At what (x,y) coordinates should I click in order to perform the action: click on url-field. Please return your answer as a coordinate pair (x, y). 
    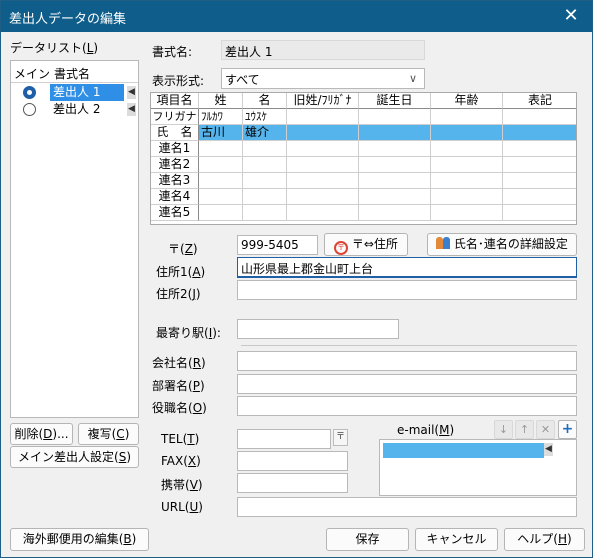
    Looking at the image, I should click on (407, 507).